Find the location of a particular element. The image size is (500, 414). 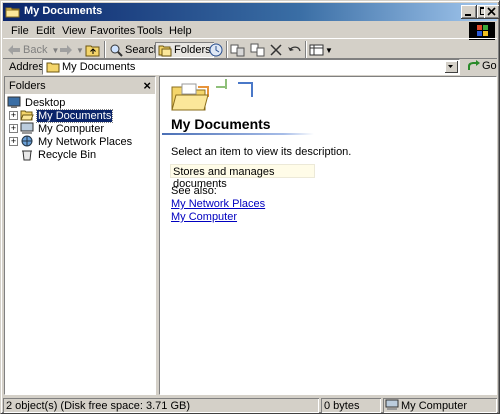

tree-item-my-computer: My Computer is located at coordinates (62, 128).